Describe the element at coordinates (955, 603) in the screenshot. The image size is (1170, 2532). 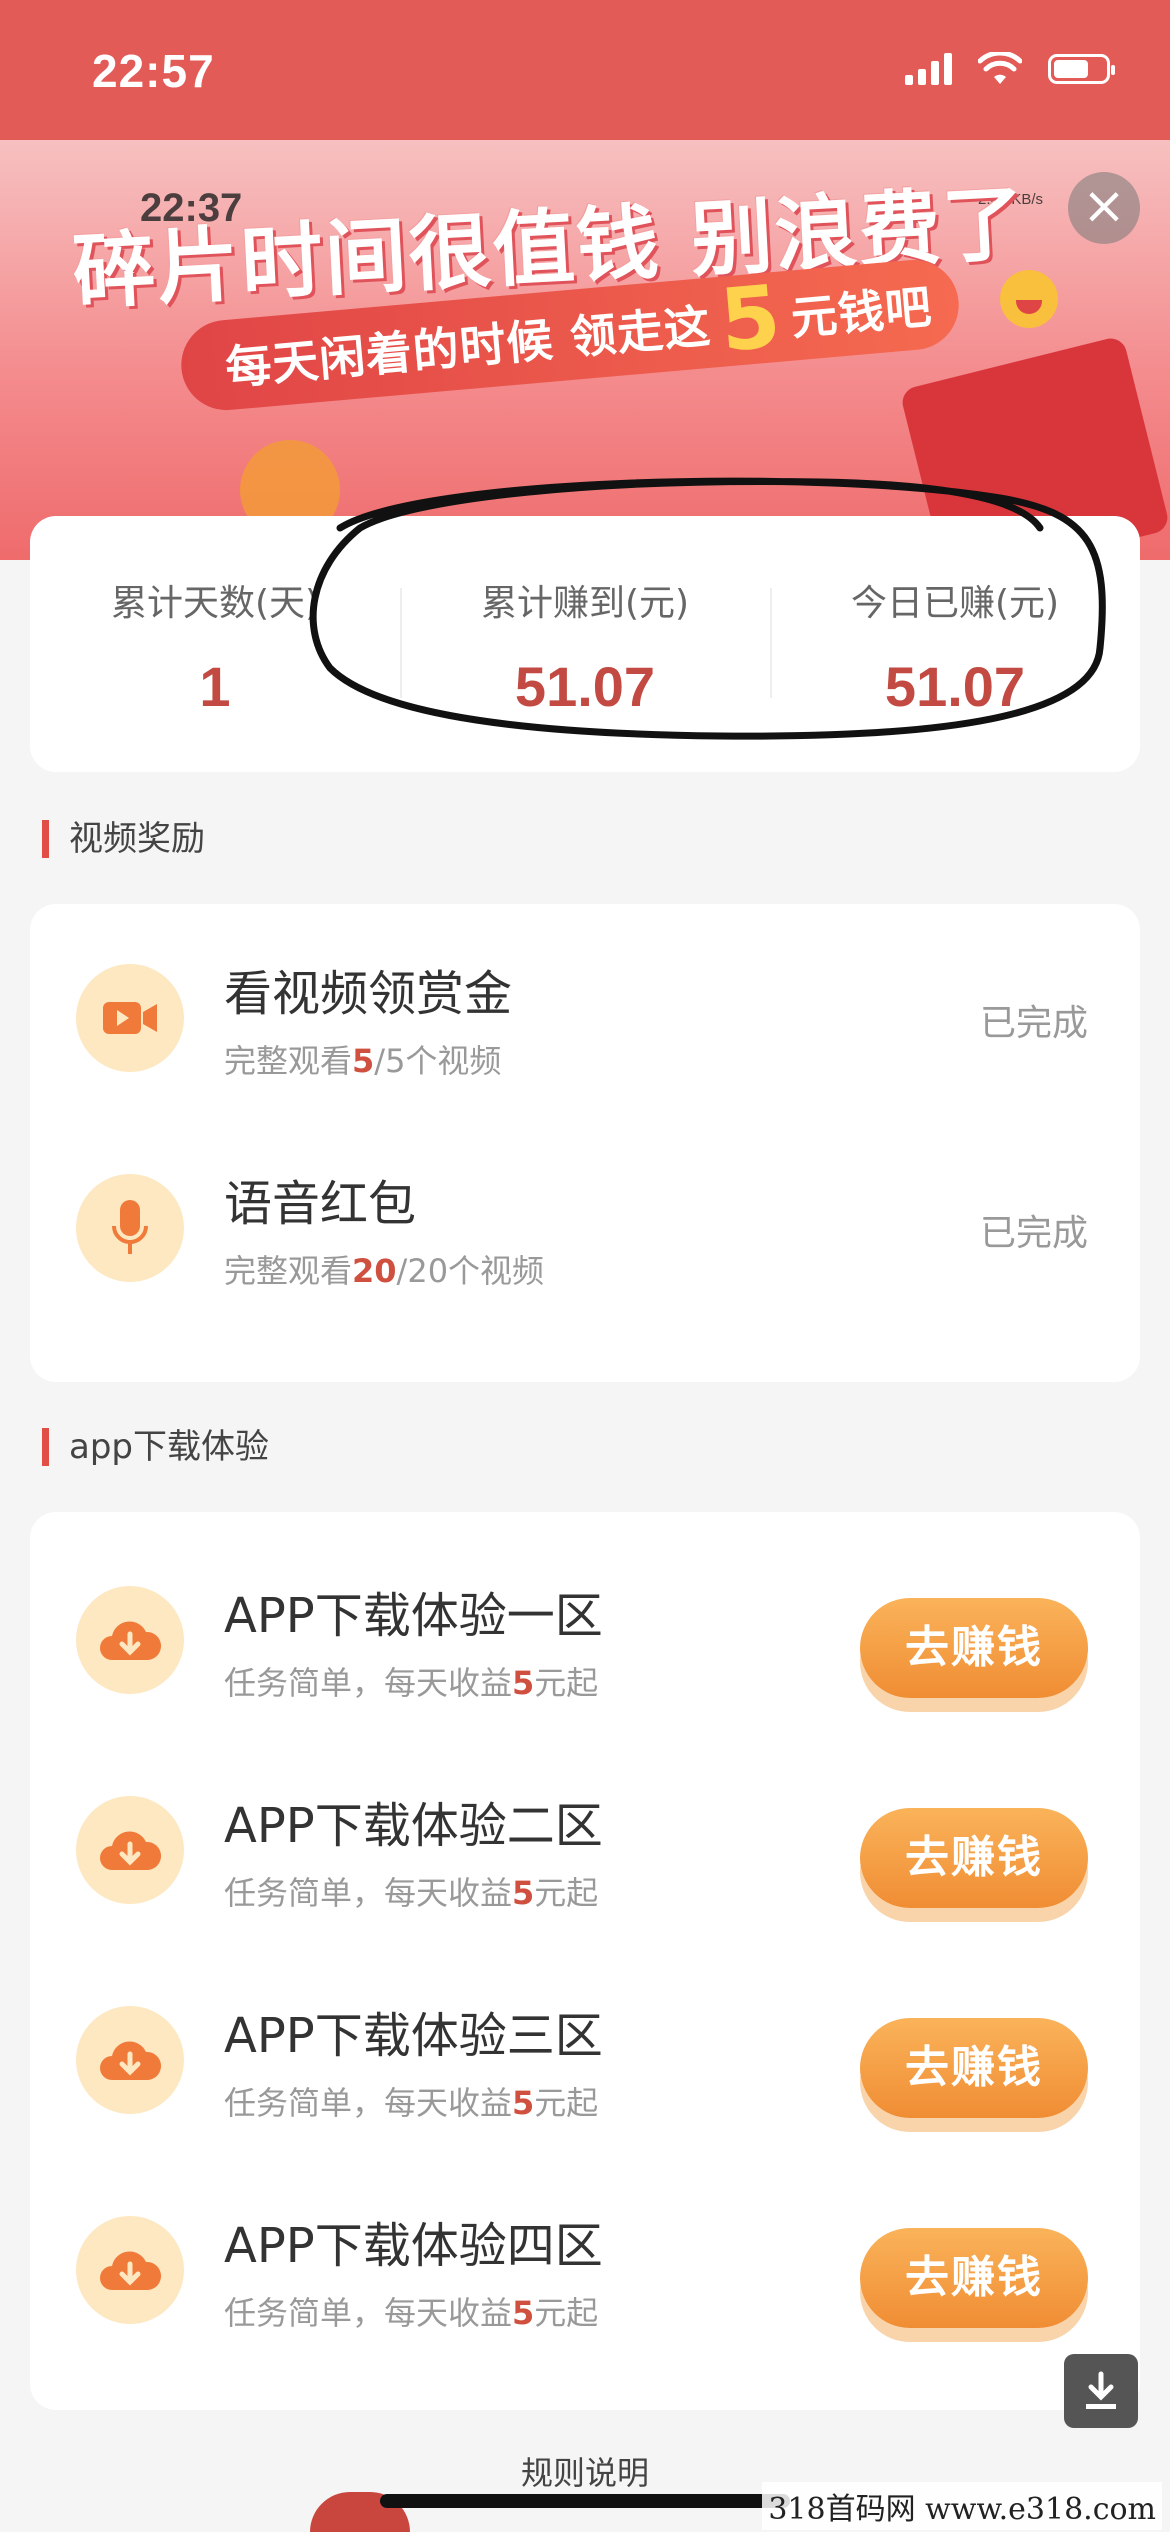
I see `stat-label: 今日已赚(元)` at that location.